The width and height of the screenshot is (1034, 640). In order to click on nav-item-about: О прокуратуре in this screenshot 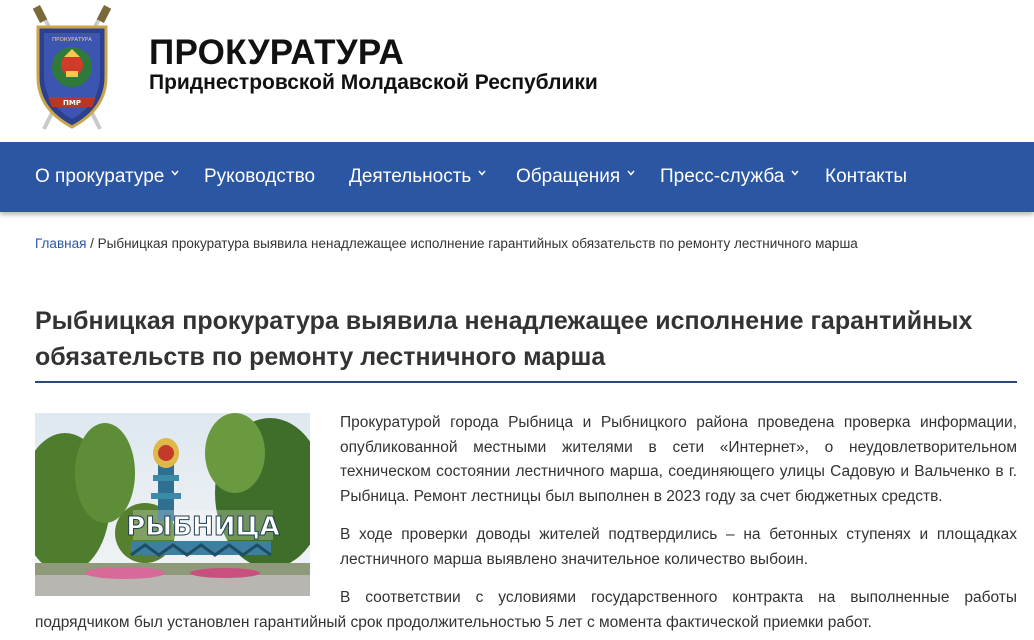, I will do `click(107, 177)`.